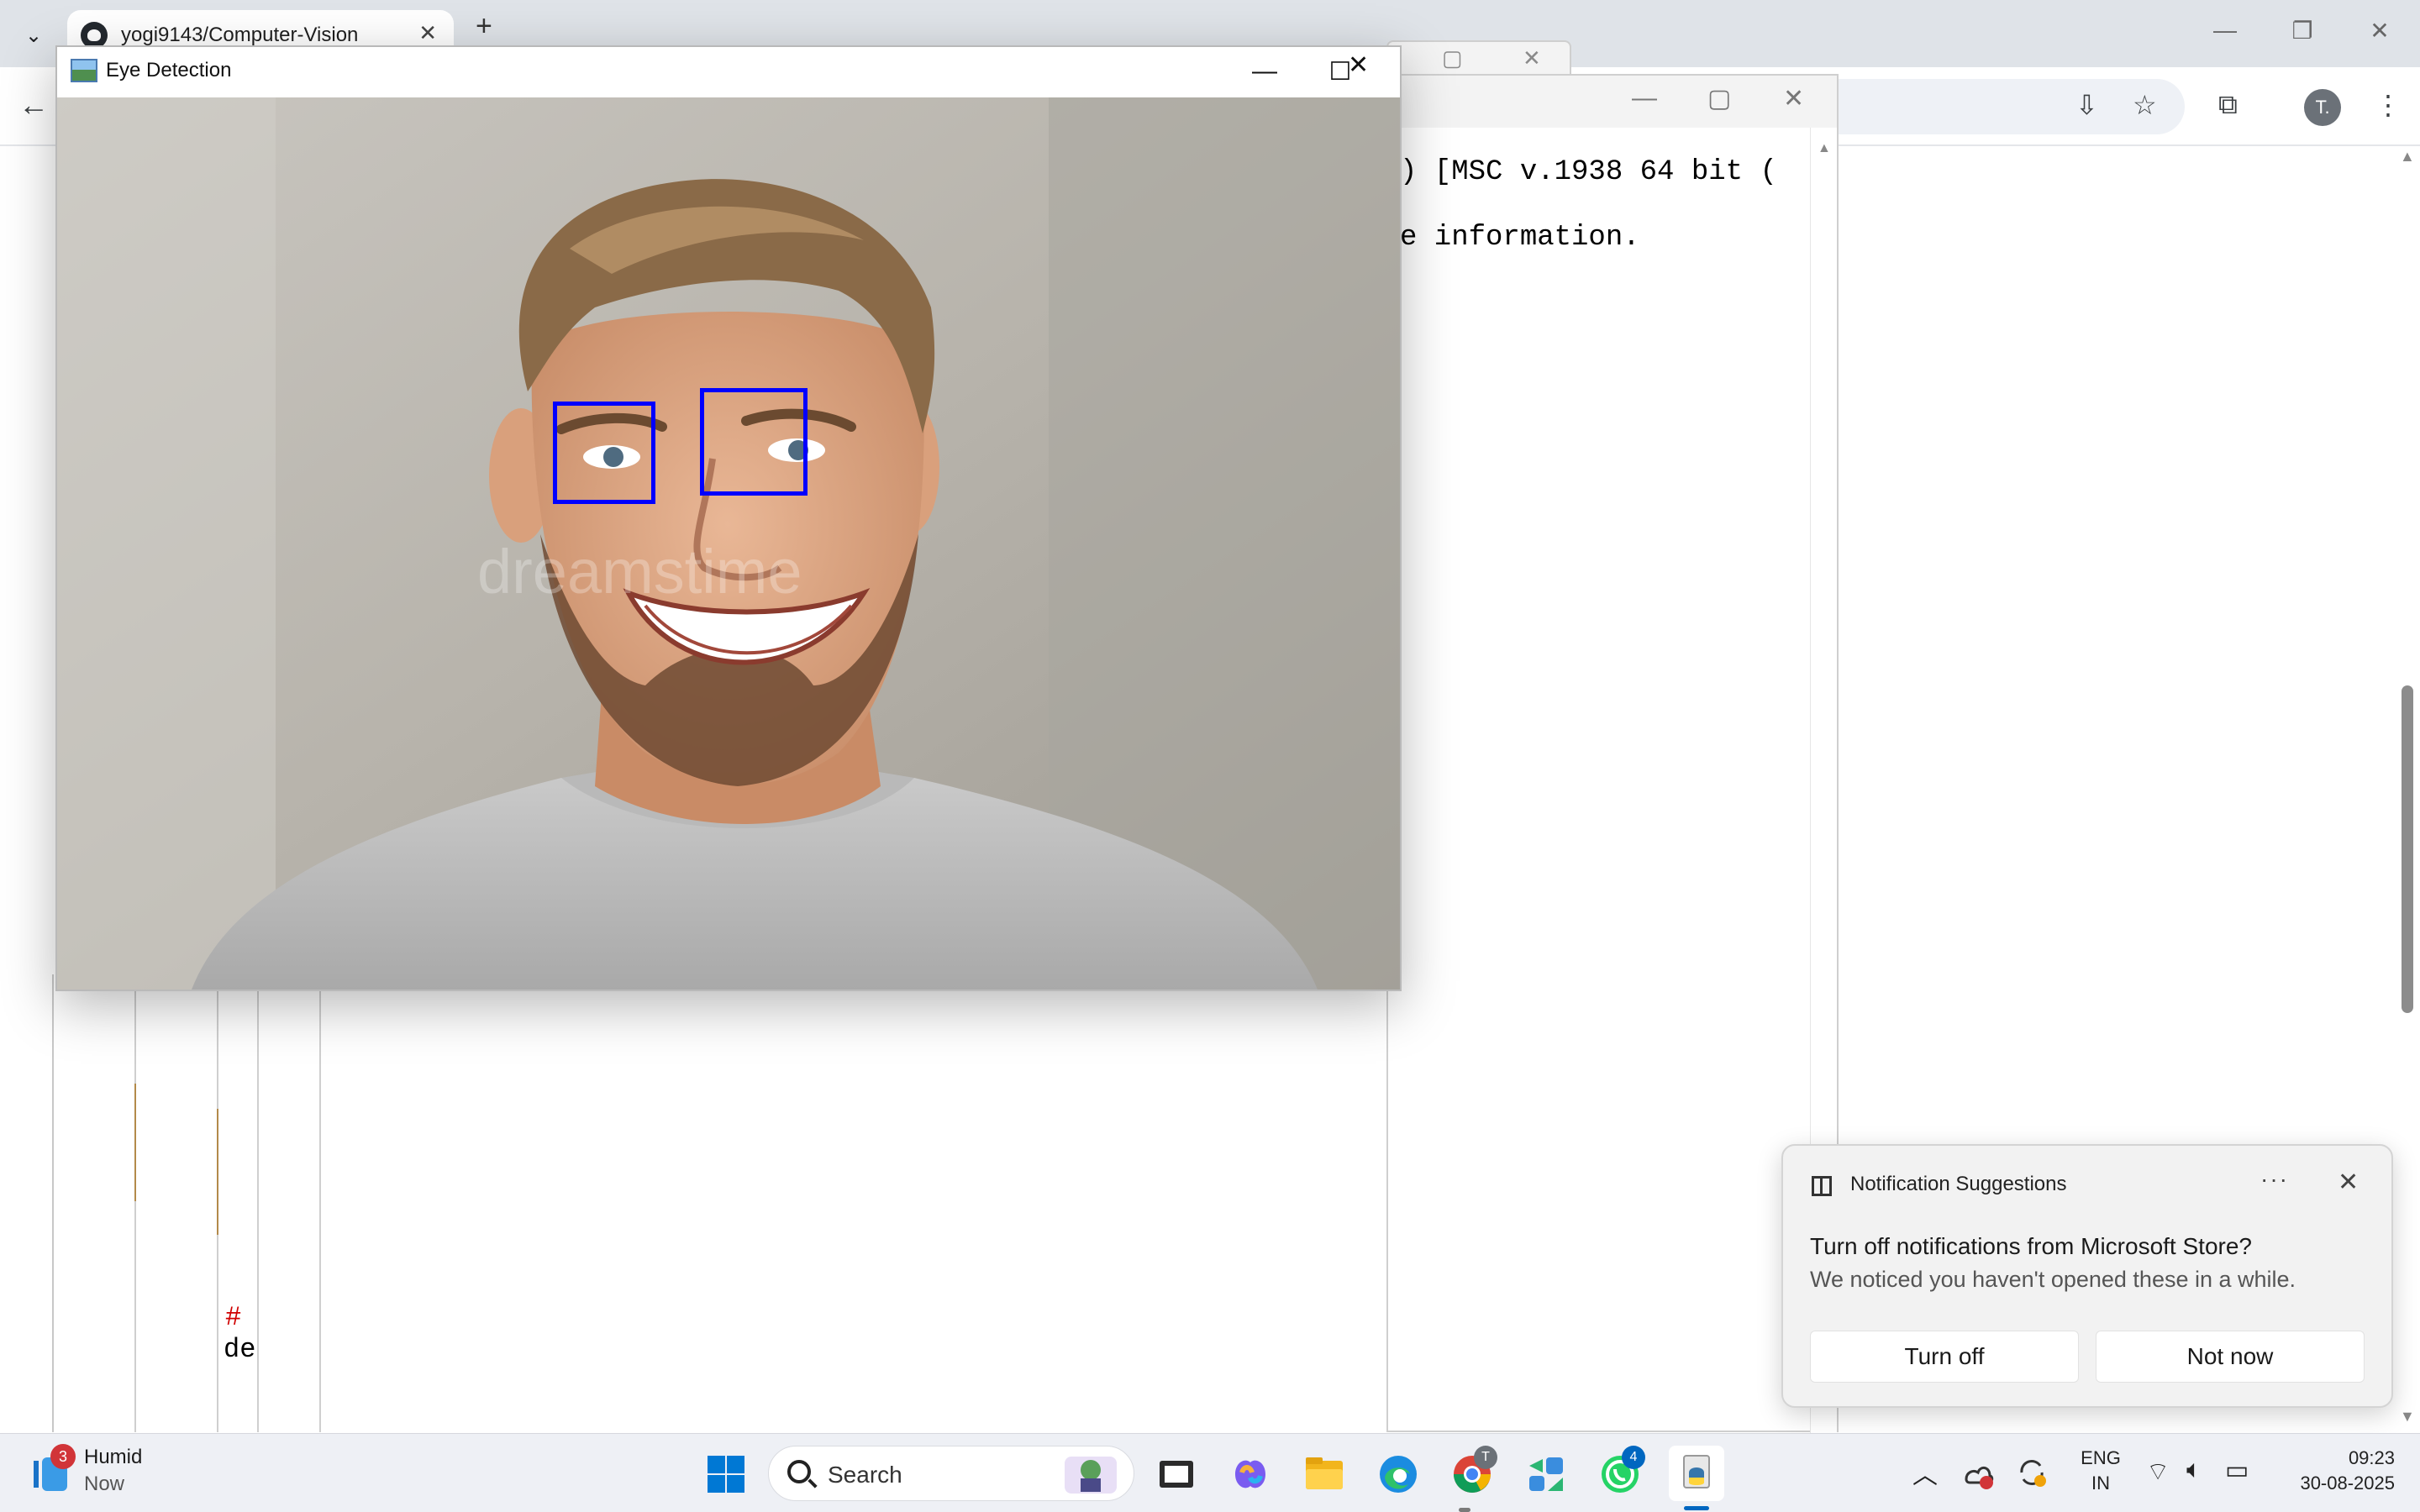 The width and height of the screenshot is (2420, 1512). What do you see at coordinates (1696, 1508) in the screenshot?
I see `active-app-indicator` at bounding box center [1696, 1508].